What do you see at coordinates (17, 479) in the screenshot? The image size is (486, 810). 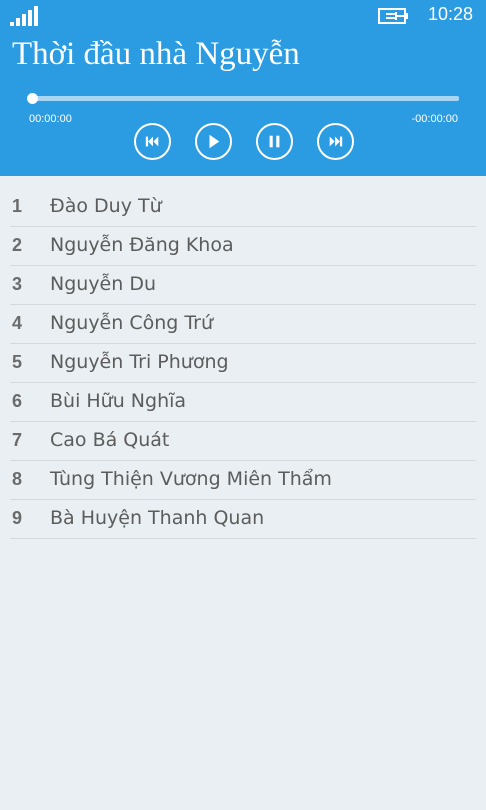 I see `track-number: 8` at bounding box center [17, 479].